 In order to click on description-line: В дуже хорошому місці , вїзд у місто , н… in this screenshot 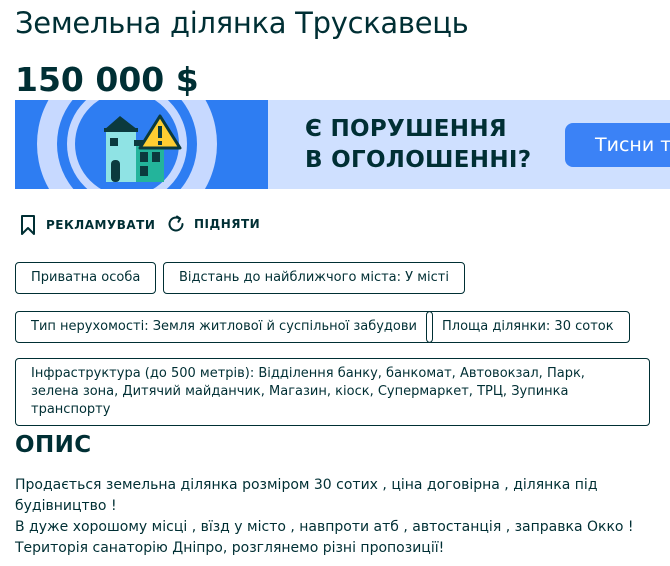, I will do `click(324, 527)`.